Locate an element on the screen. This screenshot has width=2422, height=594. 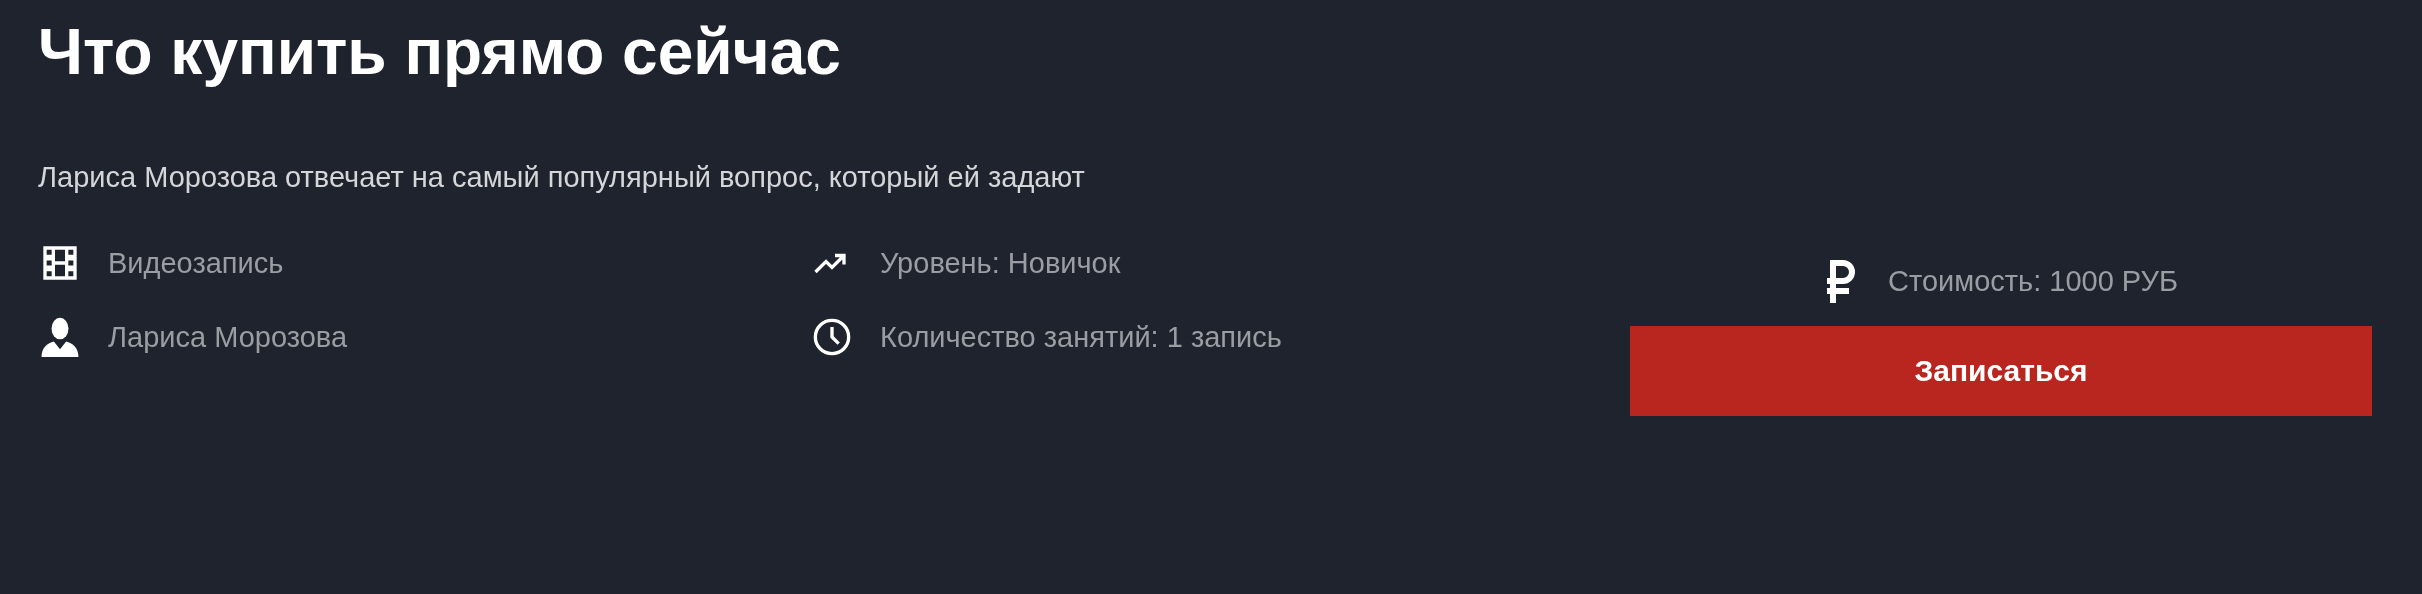
page-title: Что купить прямо сейчас is located at coordinates (439, 52).